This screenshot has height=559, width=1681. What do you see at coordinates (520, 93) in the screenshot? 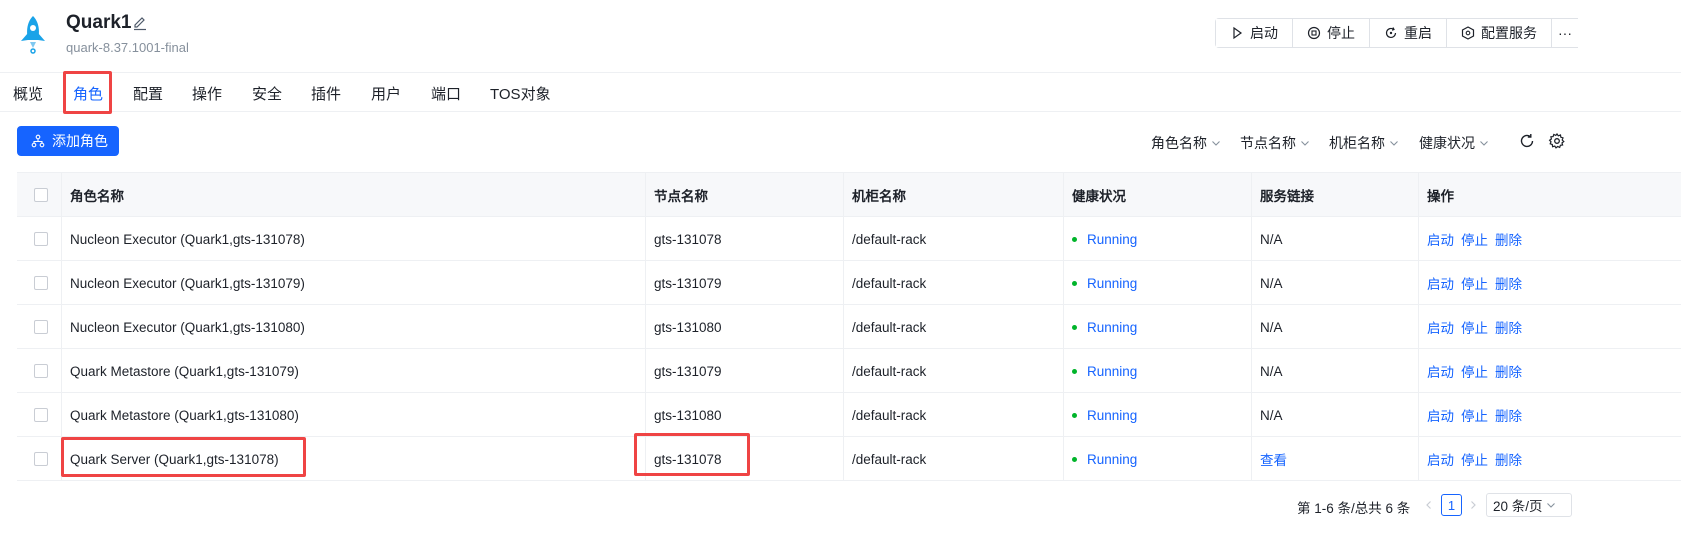
I see `tab-tos-objects: TOS对象` at bounding box center [520, 93].